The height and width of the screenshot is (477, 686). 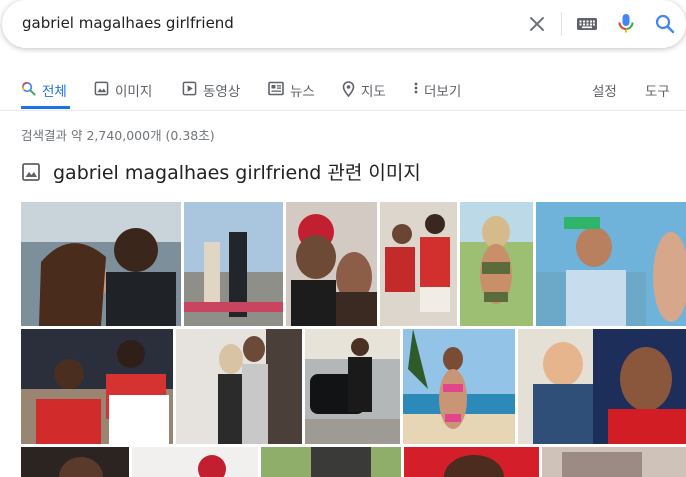 I want to click on tab-maps-label: 지도, so click(x=373, y=92).